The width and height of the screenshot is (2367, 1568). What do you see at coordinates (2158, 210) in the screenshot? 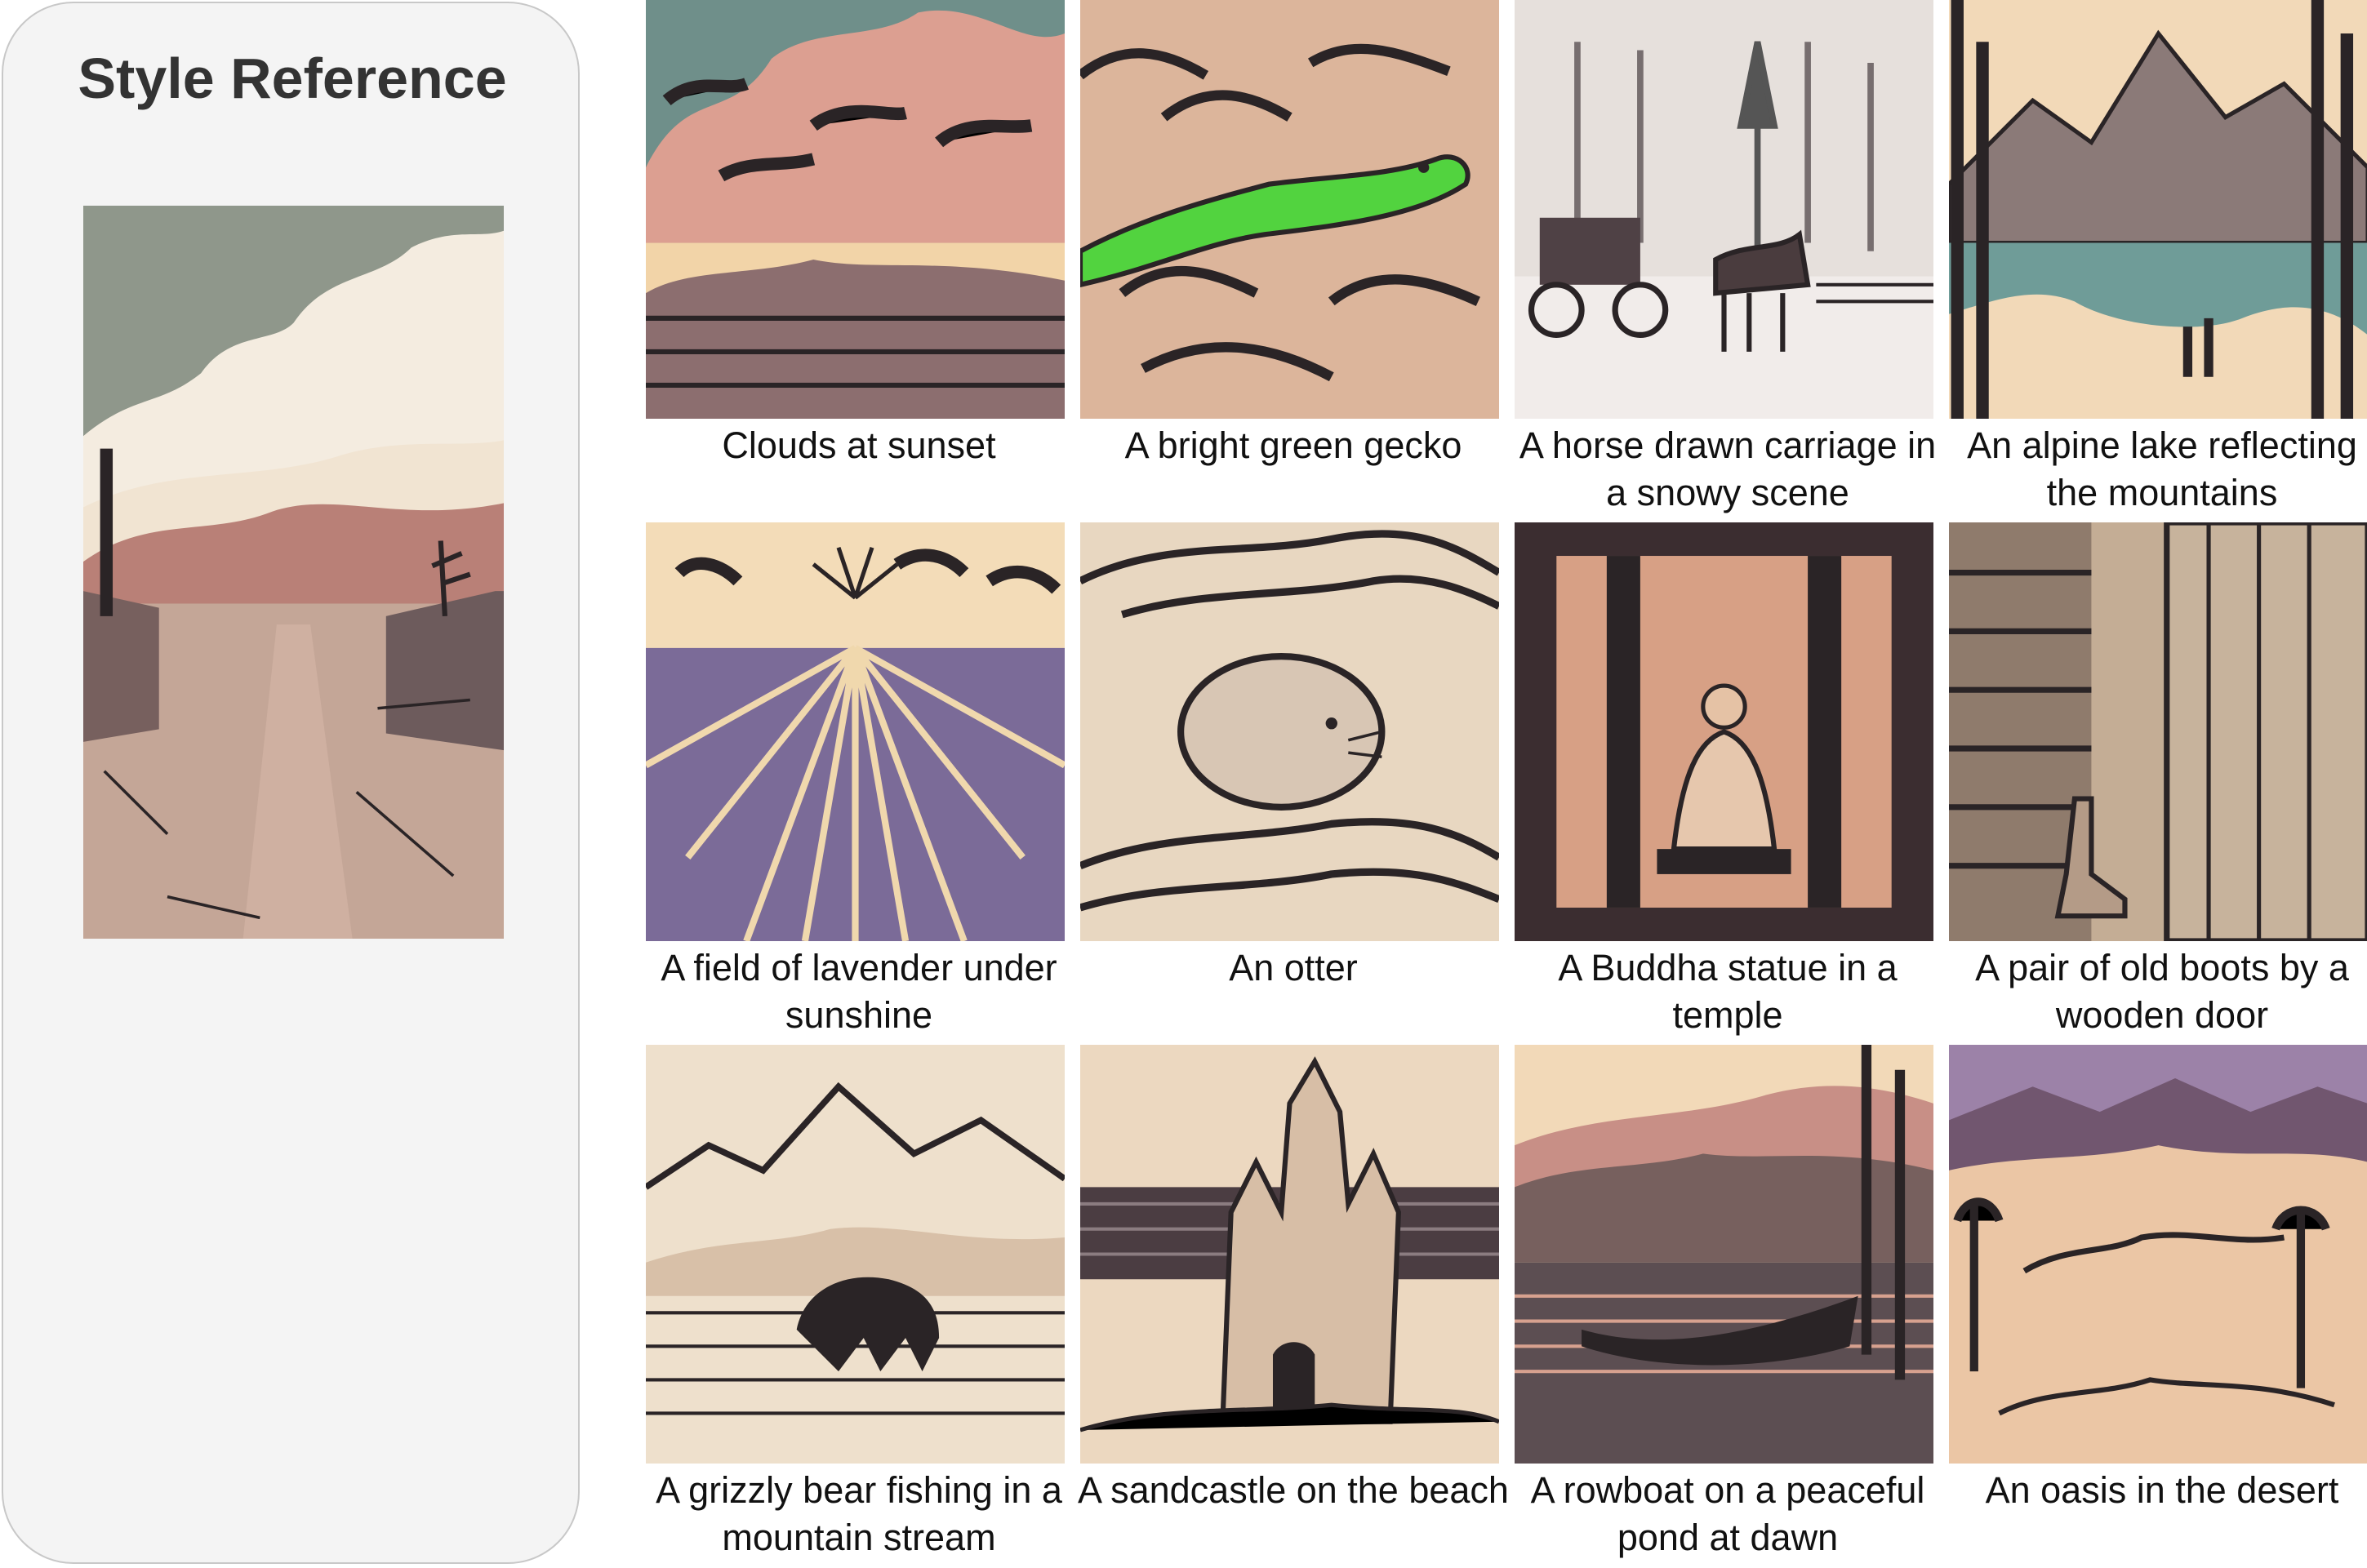
I see `image-alpine-lake` at bounding box center [2158, 210].